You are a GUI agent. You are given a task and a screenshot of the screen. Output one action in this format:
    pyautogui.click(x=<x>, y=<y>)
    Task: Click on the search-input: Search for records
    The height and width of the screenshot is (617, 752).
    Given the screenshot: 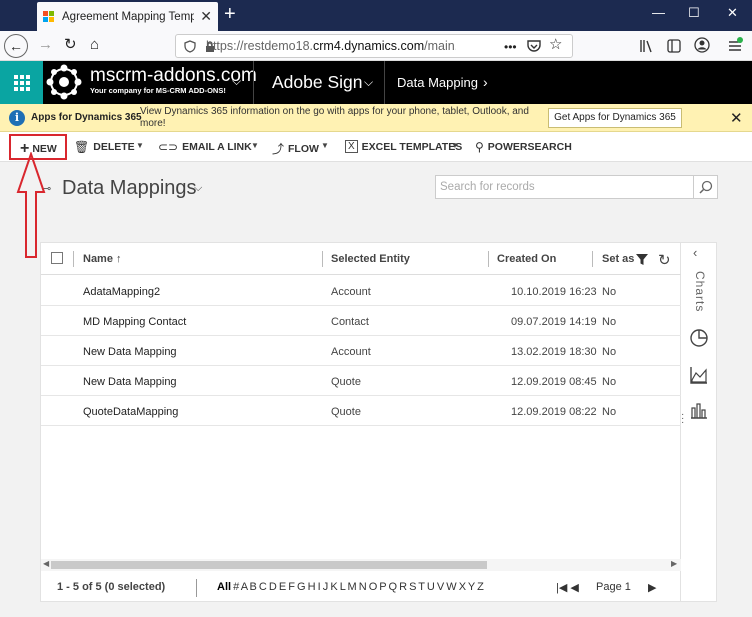 What is the action you would take?
    pyautogui.click(x=576, y=187)
    